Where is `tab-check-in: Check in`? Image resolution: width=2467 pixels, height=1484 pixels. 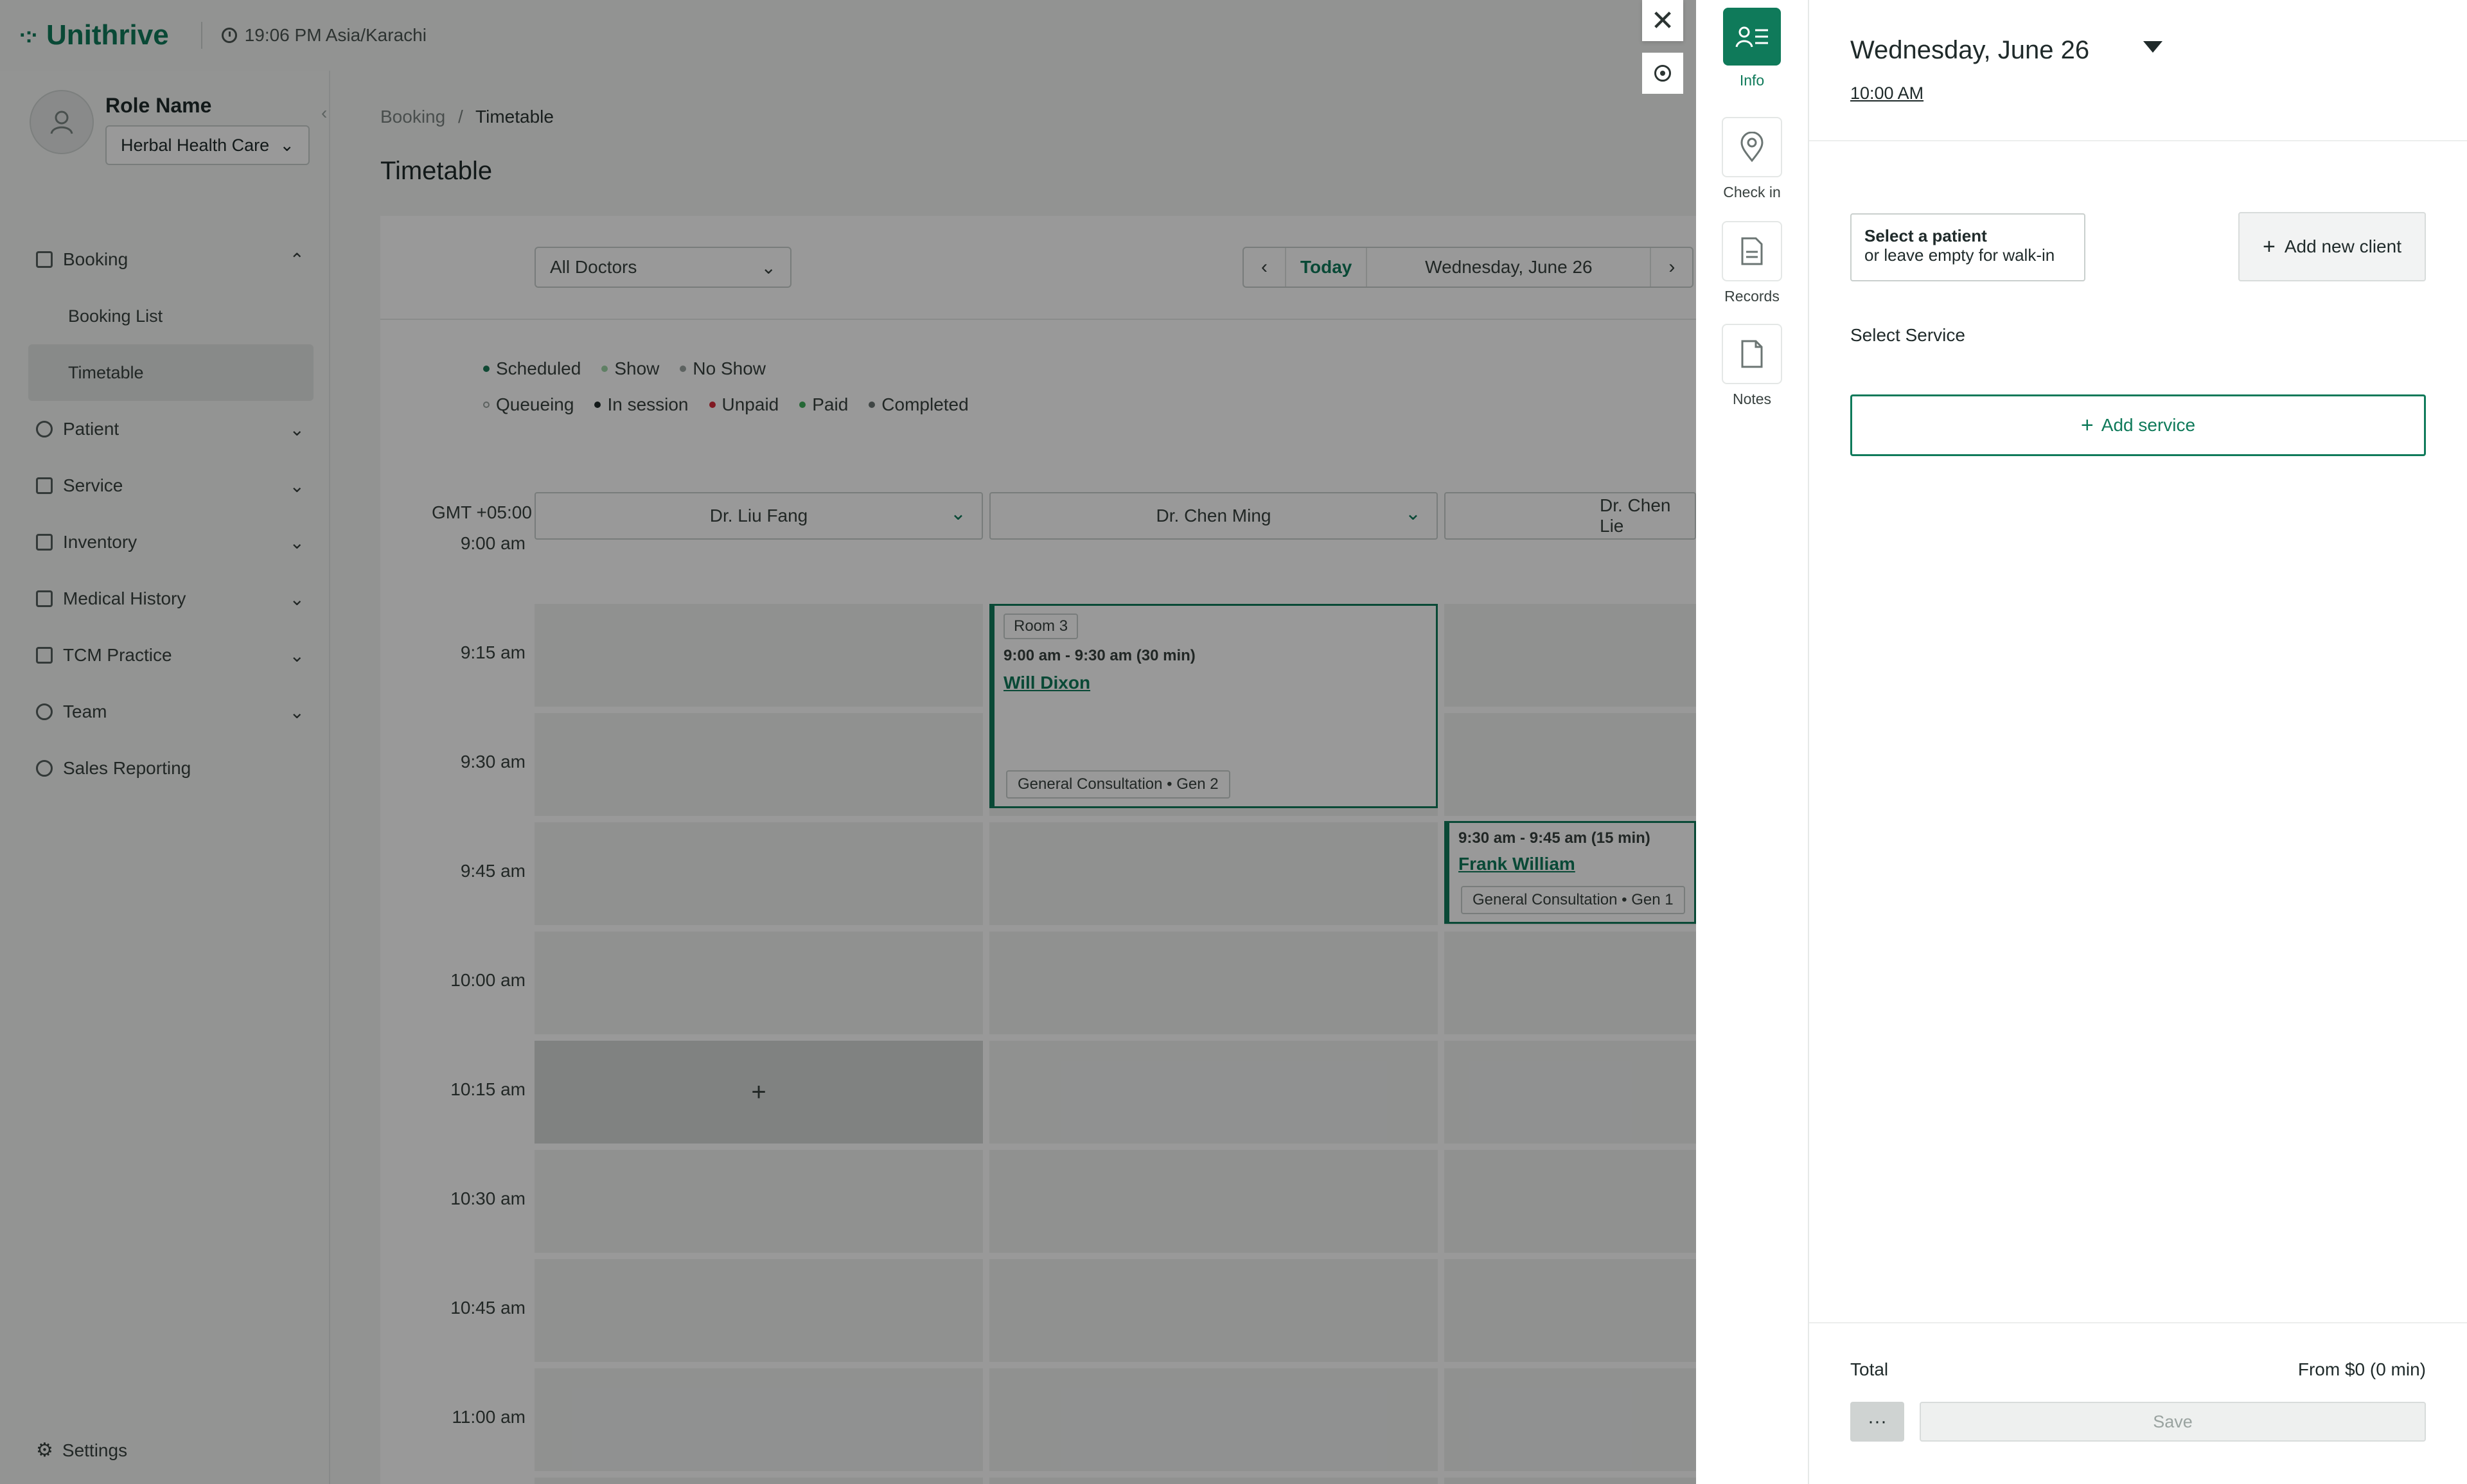 tab-check-in: Check in is located at coordinates (1752, 159).